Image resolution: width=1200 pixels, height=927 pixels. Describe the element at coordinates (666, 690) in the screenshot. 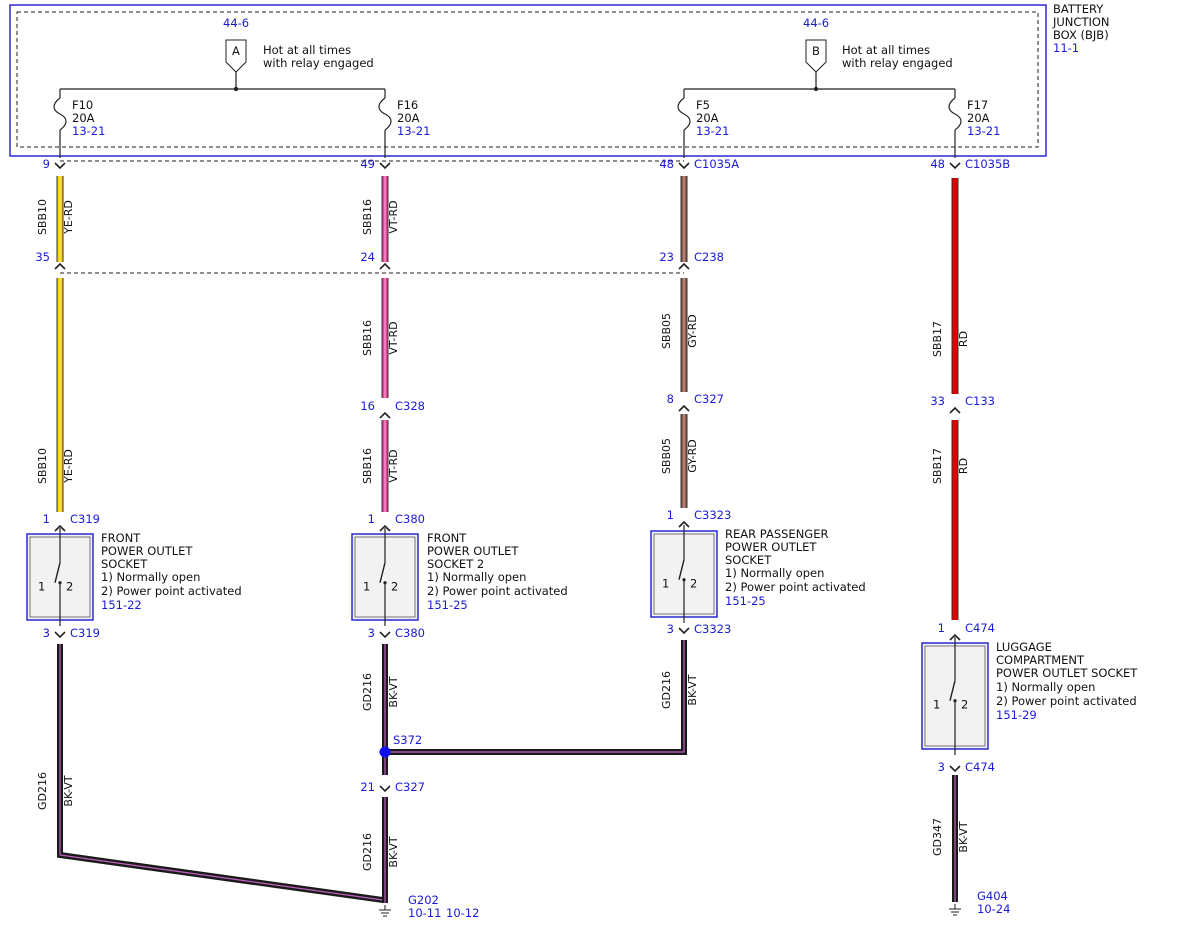

I see `wire-circuit-label: GD216` at that location.